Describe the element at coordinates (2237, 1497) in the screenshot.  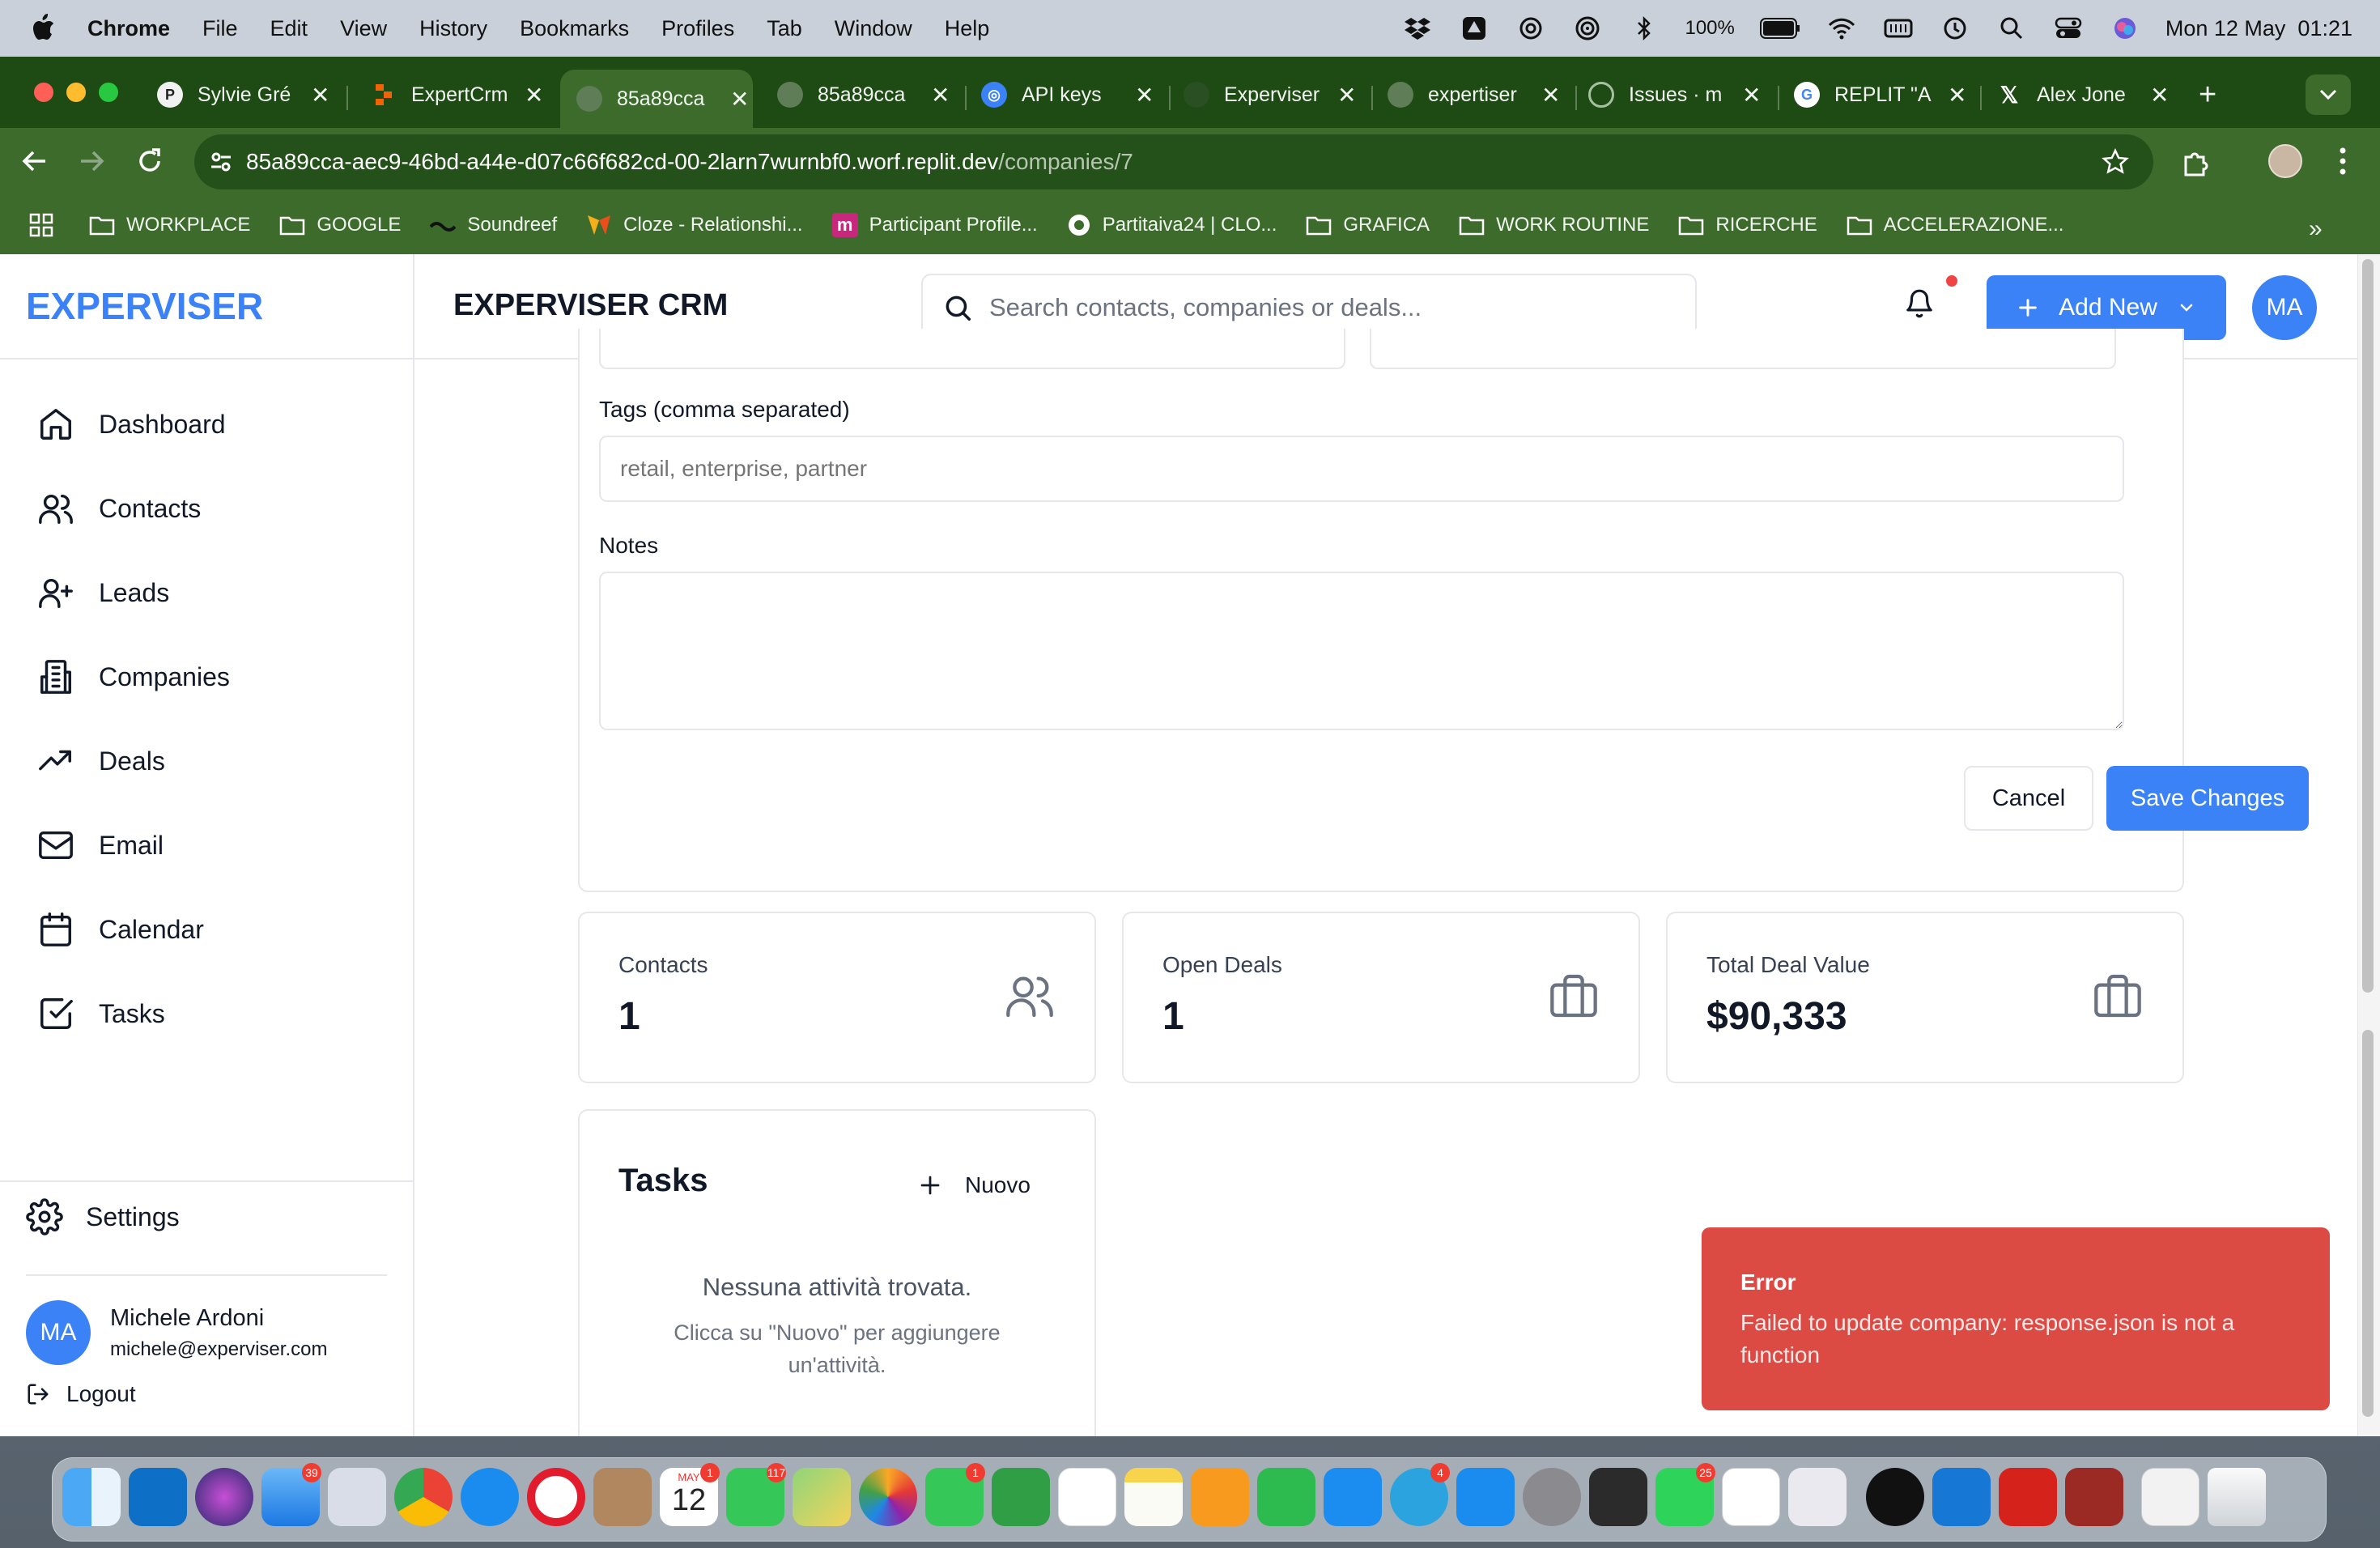
I see `trash-icon` at that location.